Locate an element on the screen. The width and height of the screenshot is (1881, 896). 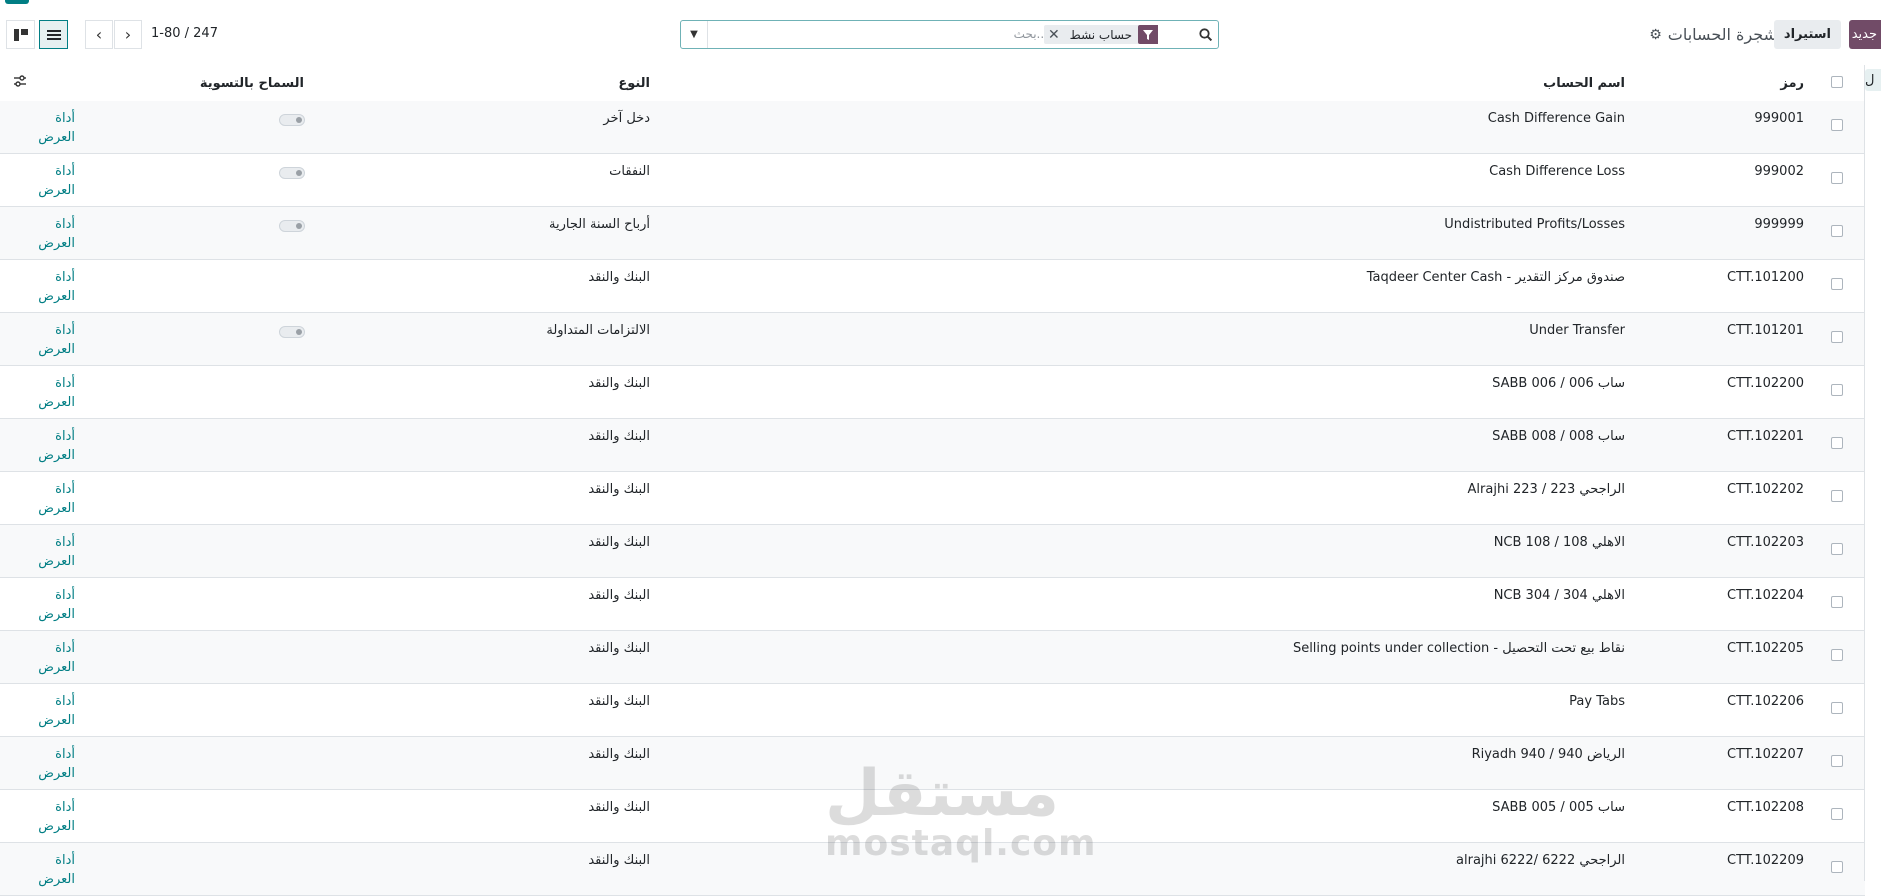
list-view-button is located at coordinates (53, 34).